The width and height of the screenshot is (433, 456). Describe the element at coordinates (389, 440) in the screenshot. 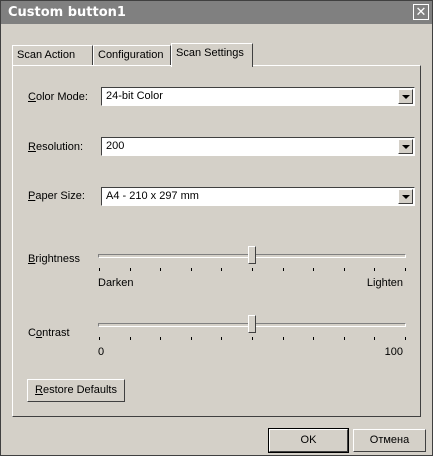

I see `cancel-button: Отмена` at that location.